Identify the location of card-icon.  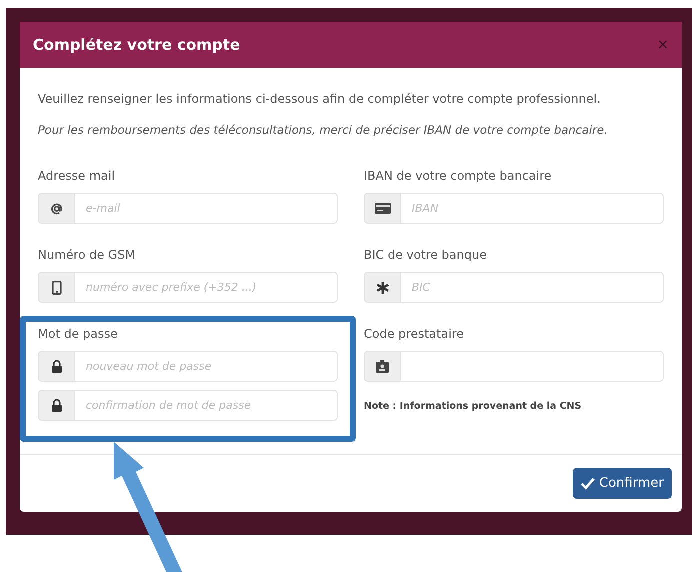
(382, 209).